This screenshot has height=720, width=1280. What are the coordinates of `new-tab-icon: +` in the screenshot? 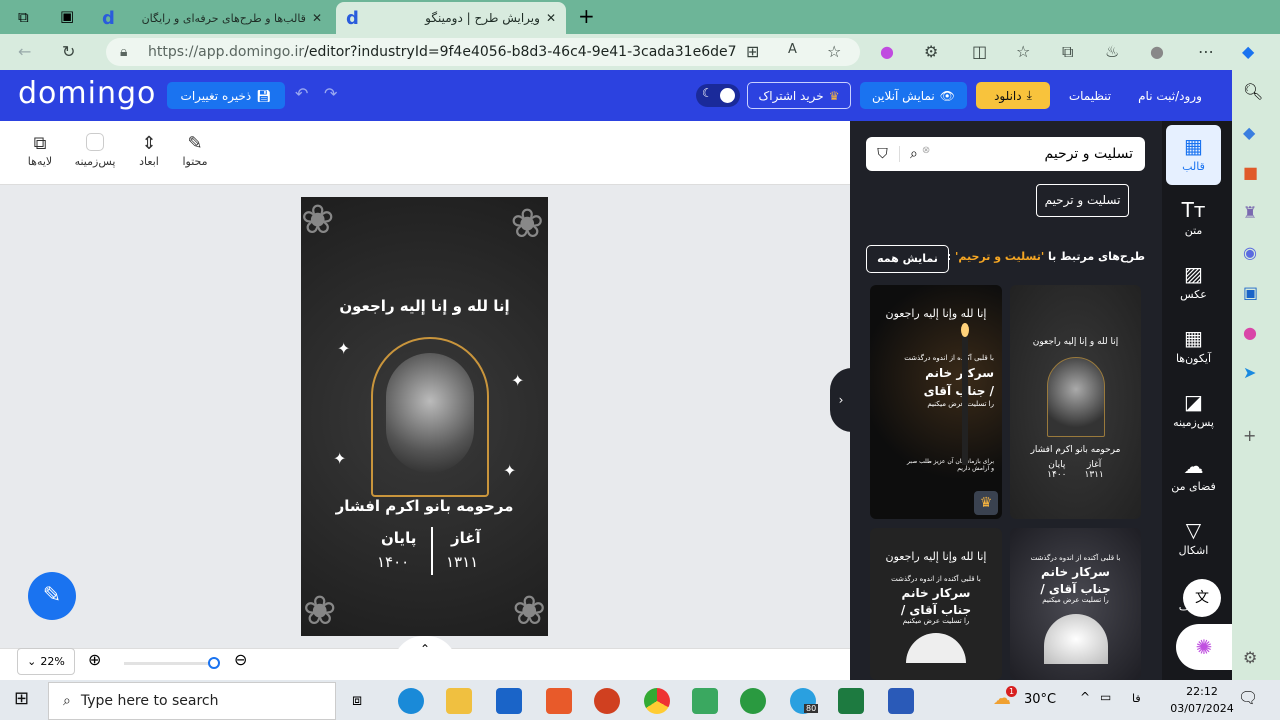 It's located at (586, 16).